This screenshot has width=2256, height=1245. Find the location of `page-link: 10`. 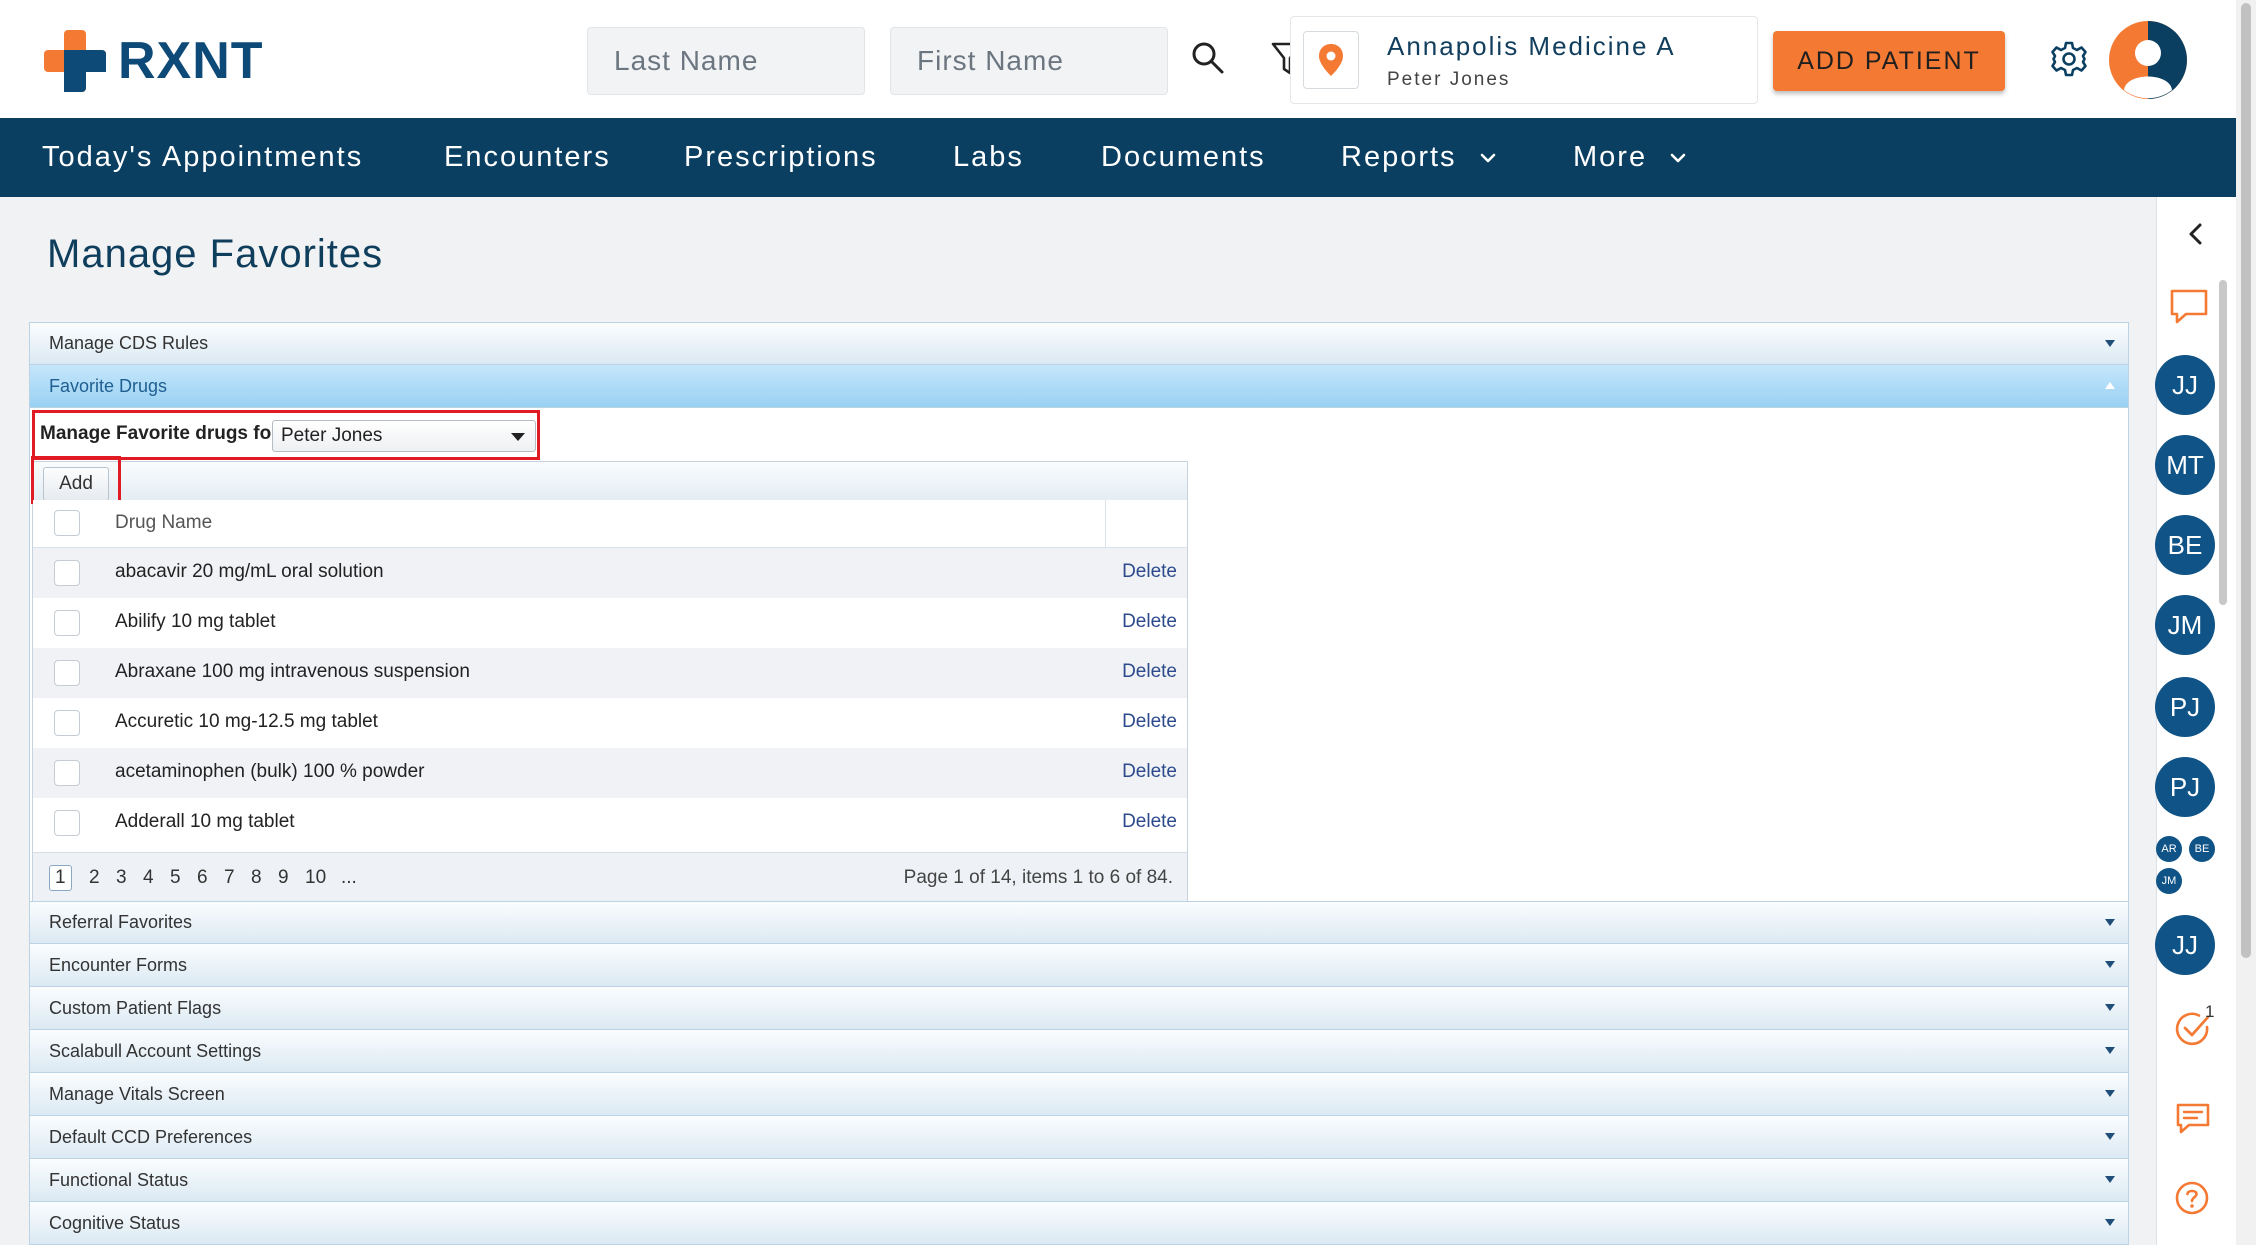

page-link: 10 is located at coordinates (315, 878).